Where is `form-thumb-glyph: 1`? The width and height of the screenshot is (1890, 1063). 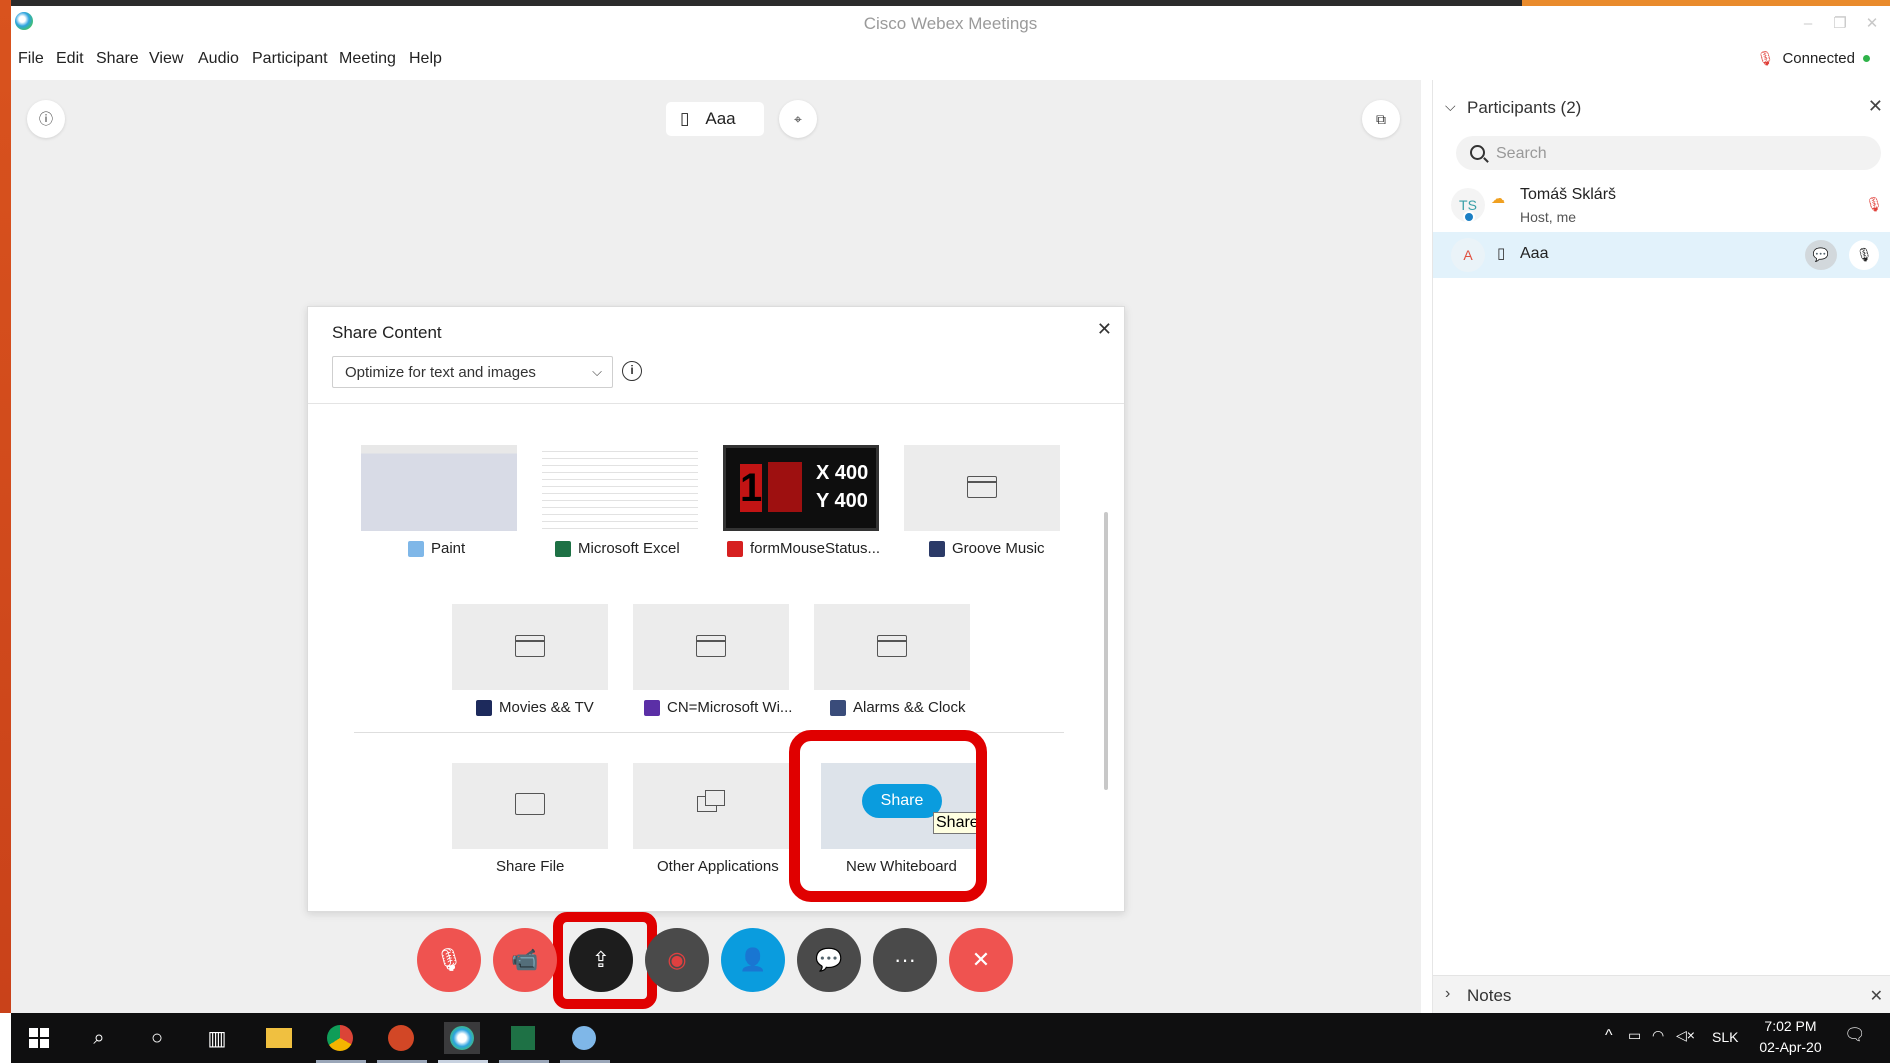
form-thumb-glyph: 1 is located at coordinates (751, 488).